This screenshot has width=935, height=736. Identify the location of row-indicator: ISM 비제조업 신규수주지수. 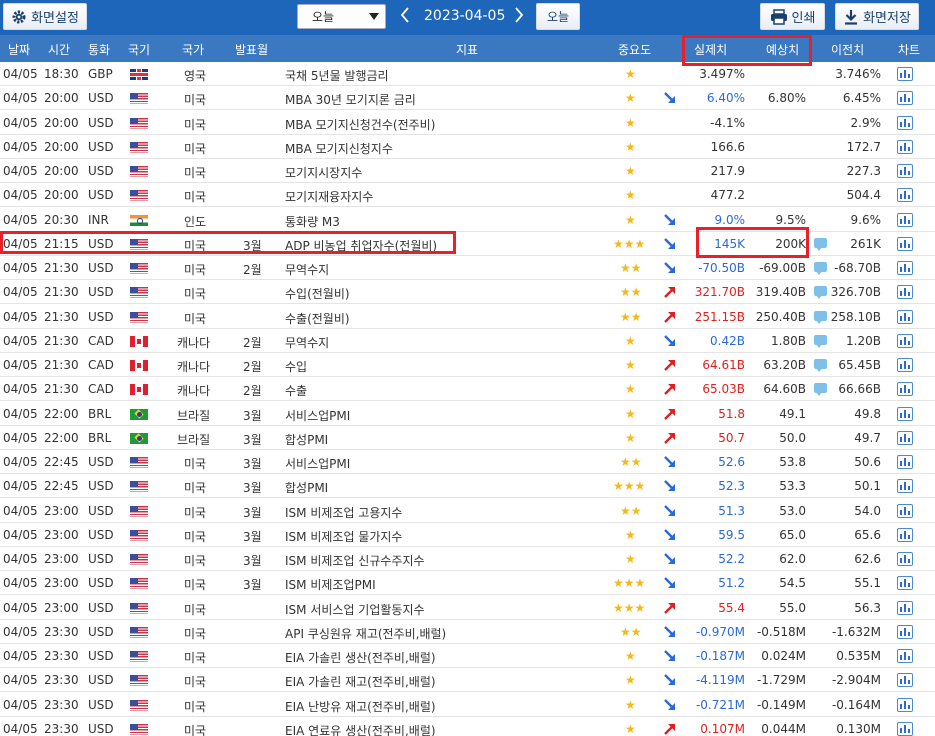
(355, 560).